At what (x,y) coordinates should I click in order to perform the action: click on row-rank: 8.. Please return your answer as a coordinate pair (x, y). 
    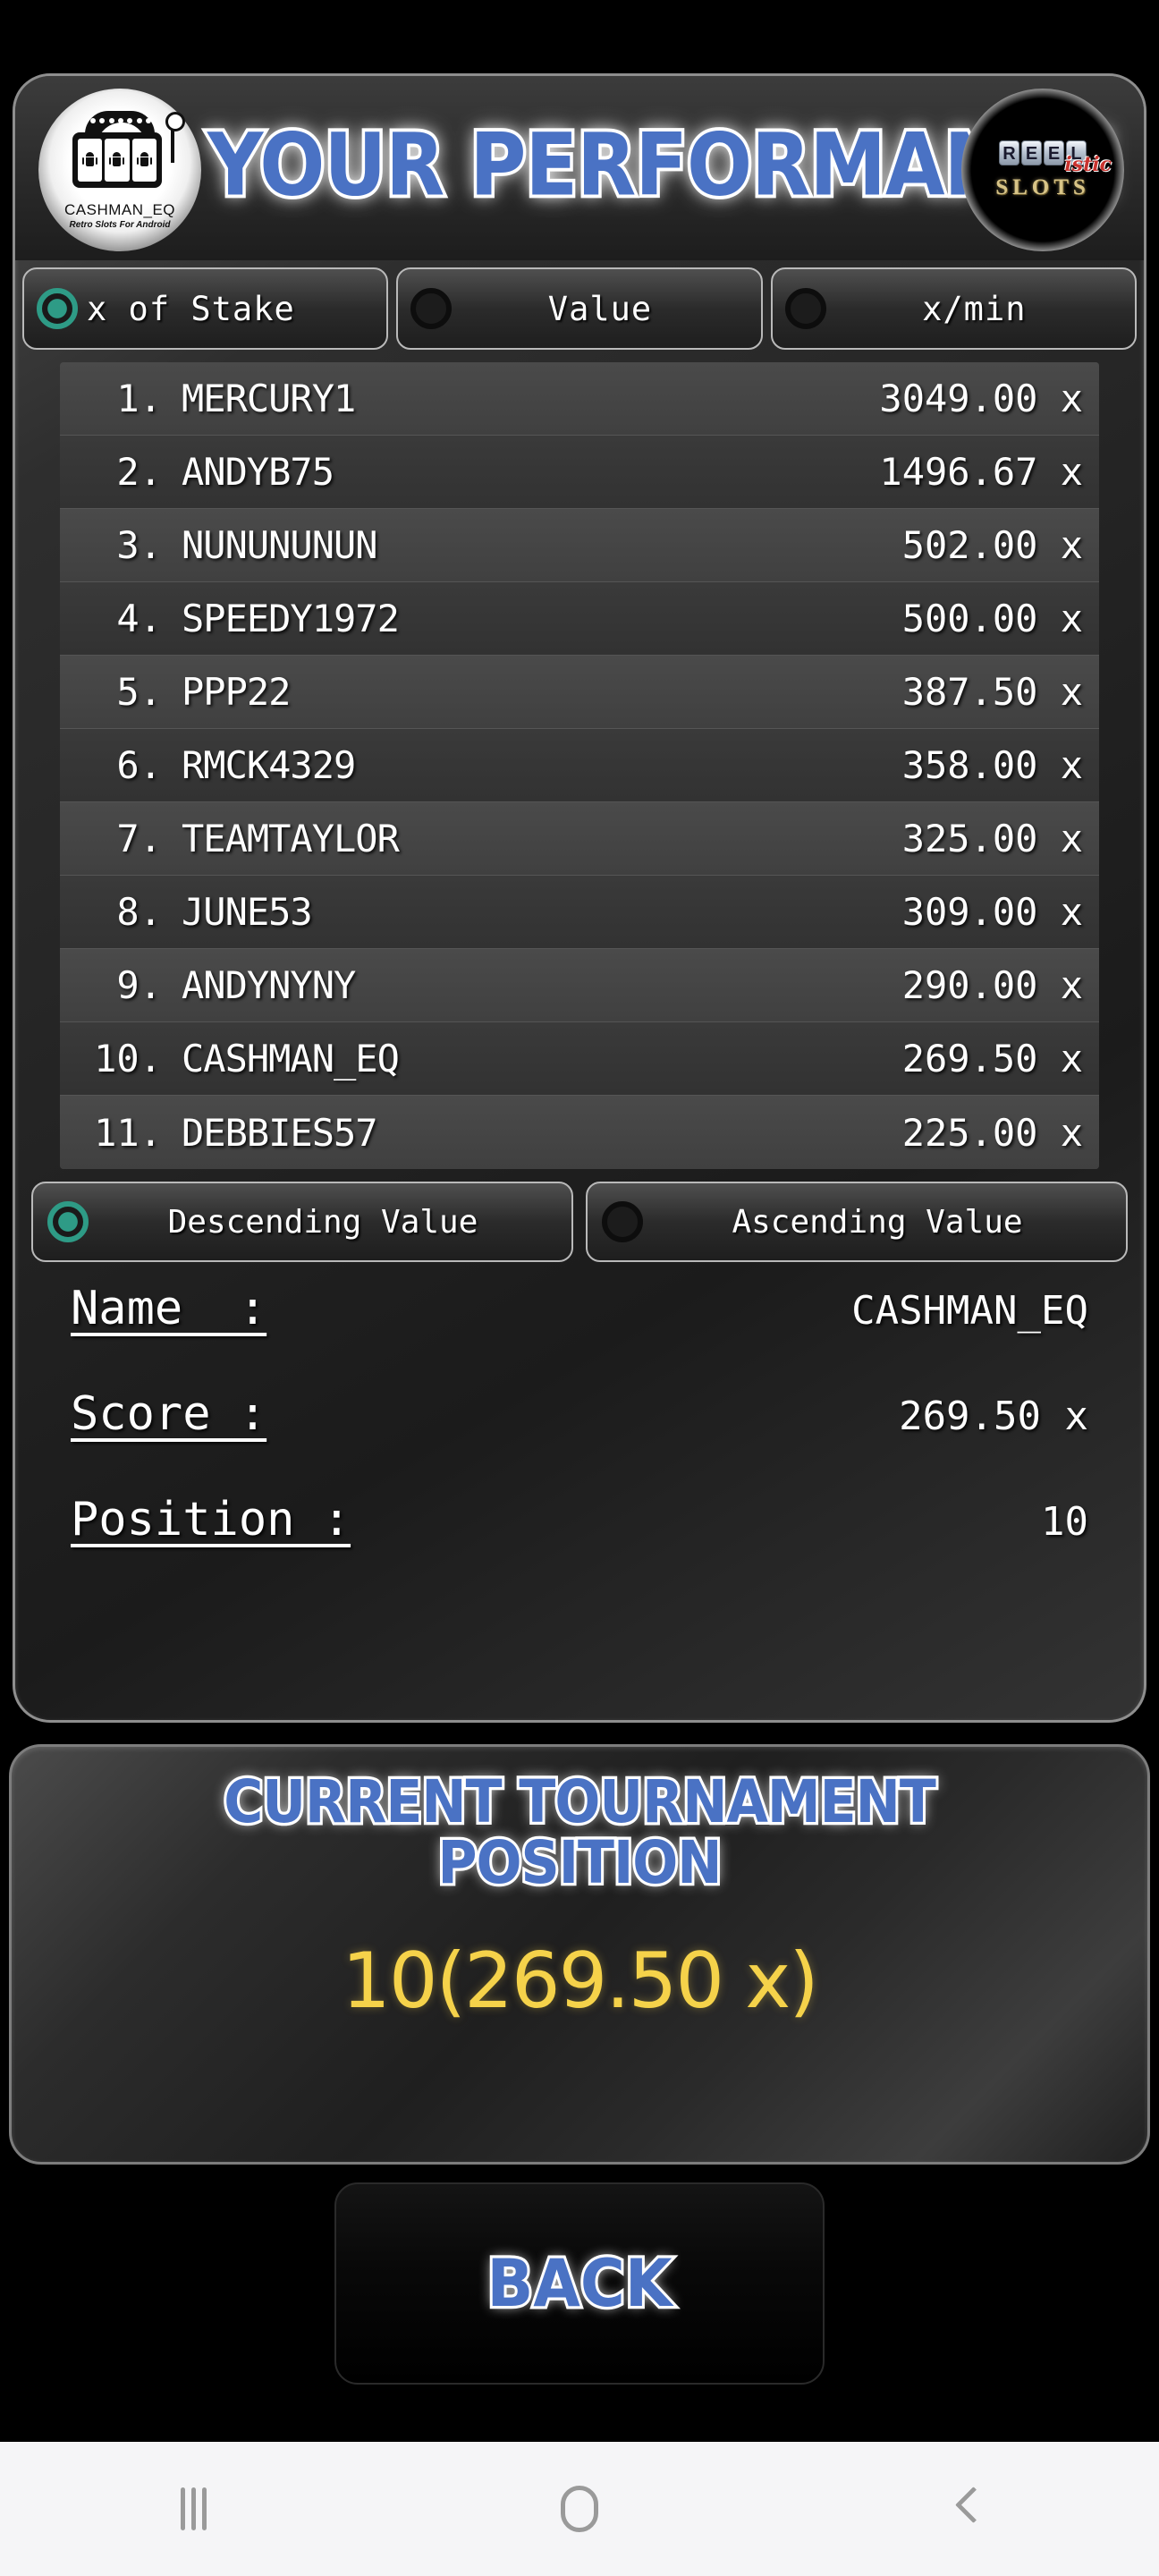
    Looking at the image, I should click on (139, 912).